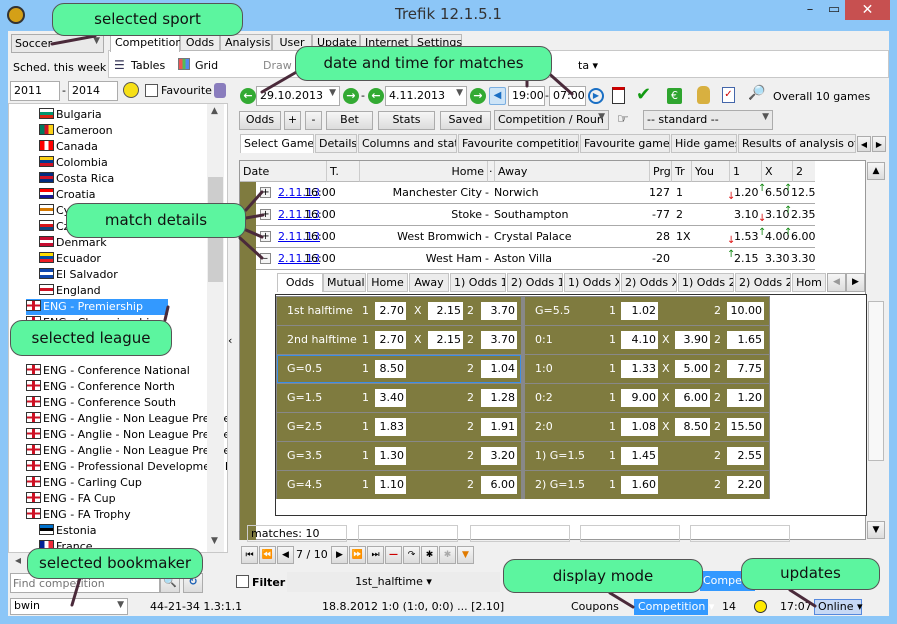  I want to click on callout-date-time: date and time for matches, so click(423, 63).